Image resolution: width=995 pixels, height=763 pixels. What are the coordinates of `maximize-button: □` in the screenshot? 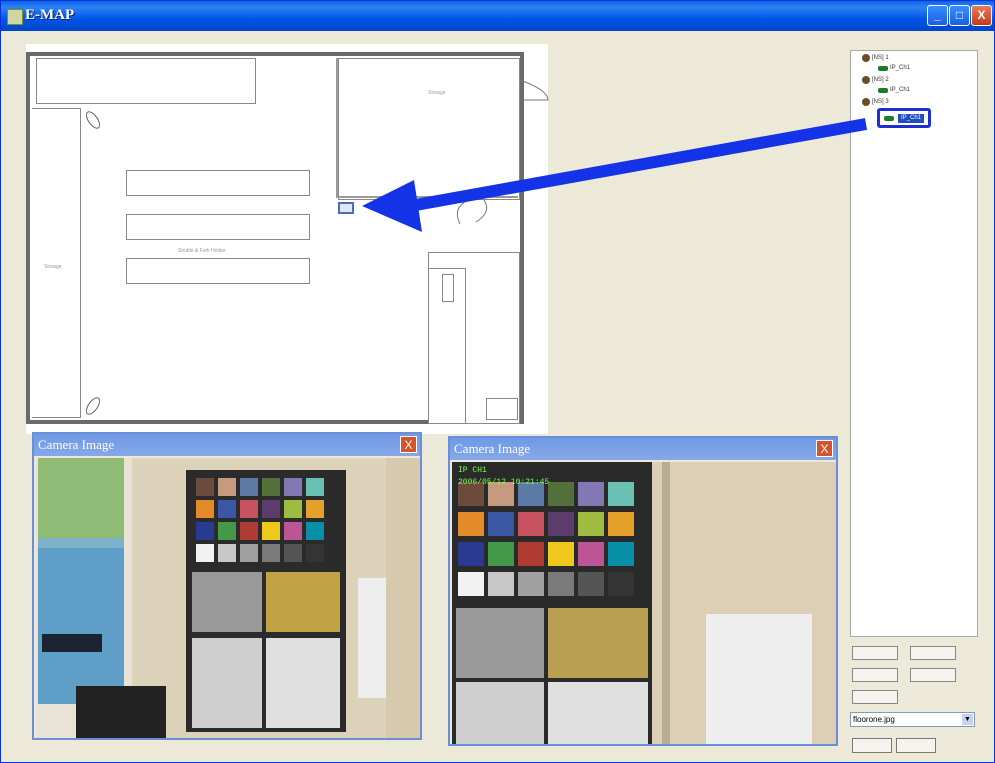 It's located at (959, 15).